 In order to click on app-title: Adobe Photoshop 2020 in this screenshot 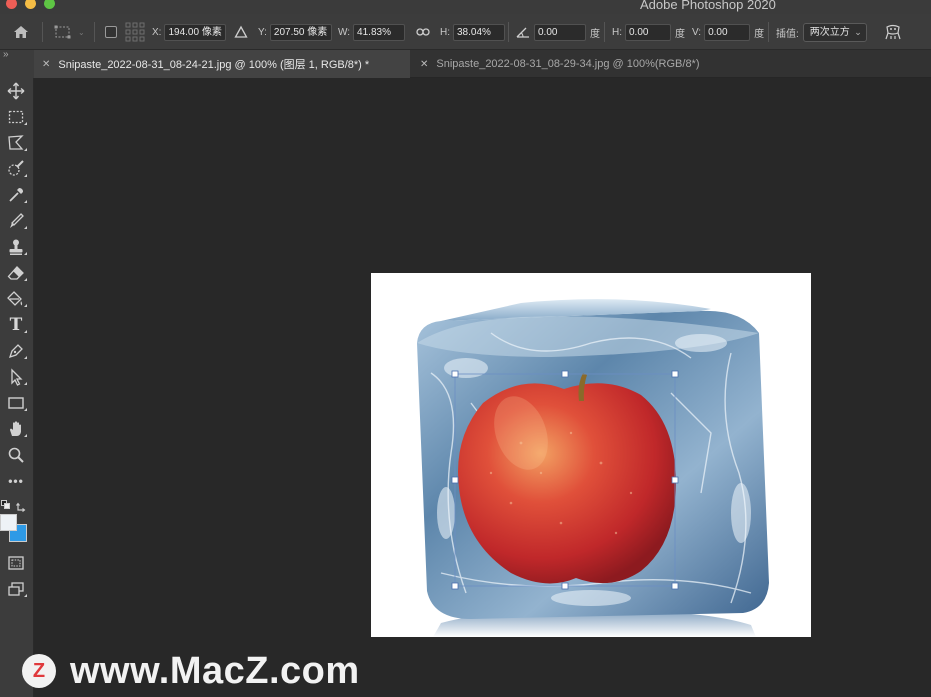, I will do `click(708, 6)`.